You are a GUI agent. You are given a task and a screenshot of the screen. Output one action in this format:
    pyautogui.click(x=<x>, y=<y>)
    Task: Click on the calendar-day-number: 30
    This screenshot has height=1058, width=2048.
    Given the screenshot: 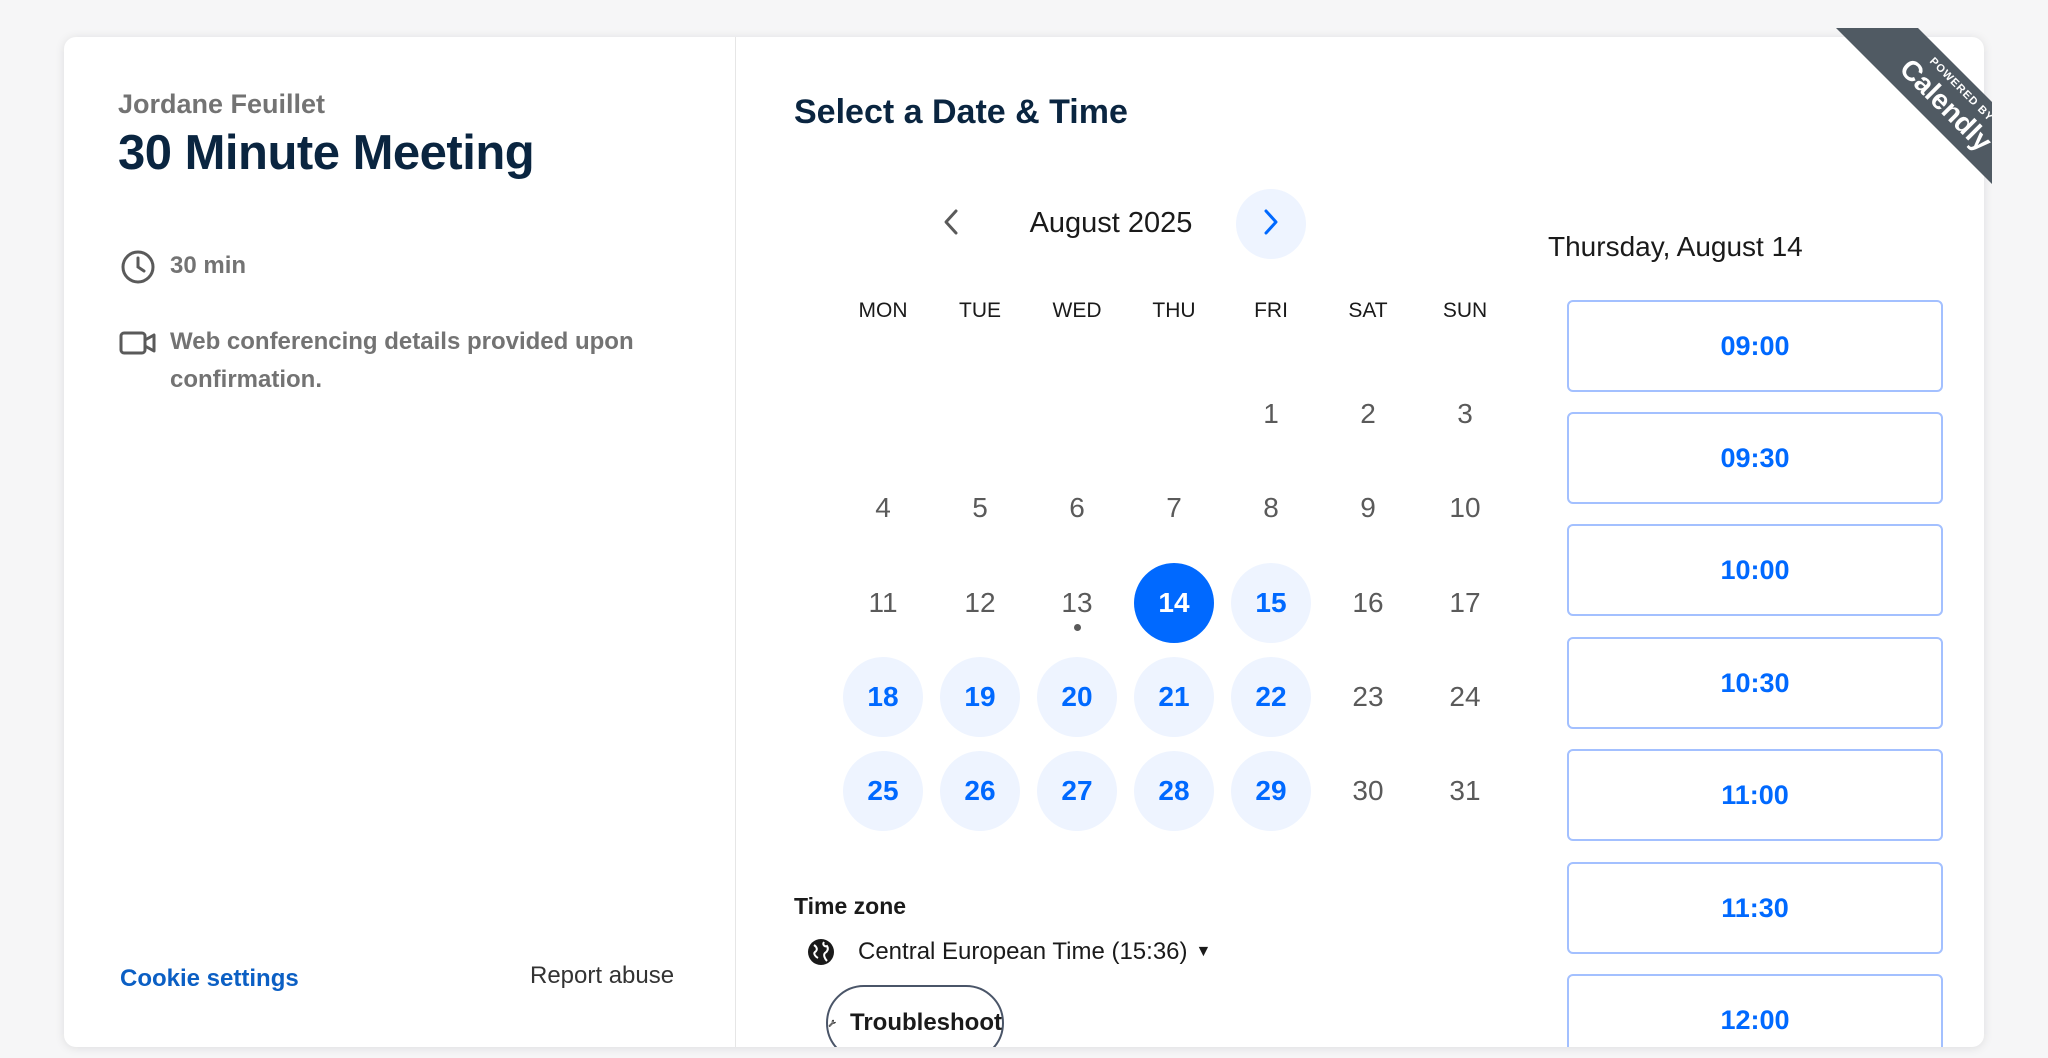 What is the action you would take?
    pyautogui.click(x=1368, y=790)
    